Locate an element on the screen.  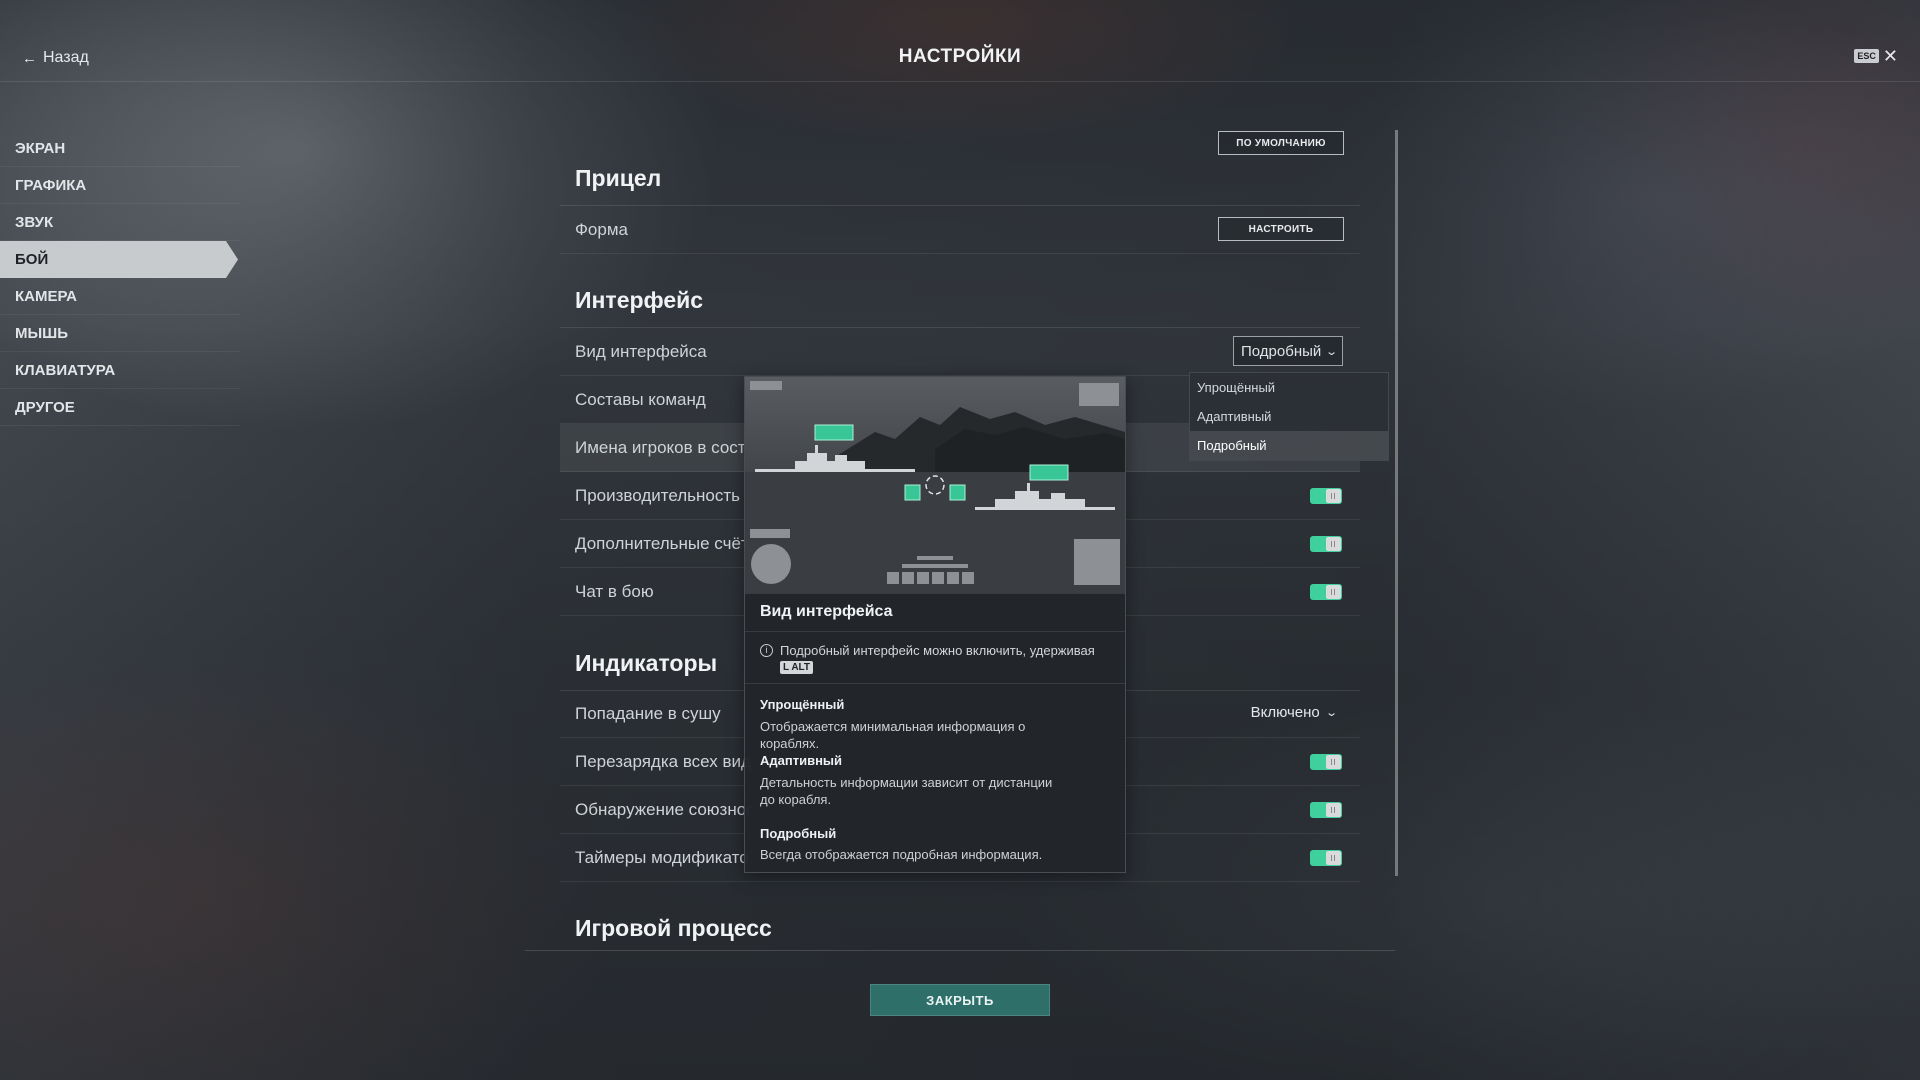
setting-label: Таймеры модификато is located at coordinates (662, 857).